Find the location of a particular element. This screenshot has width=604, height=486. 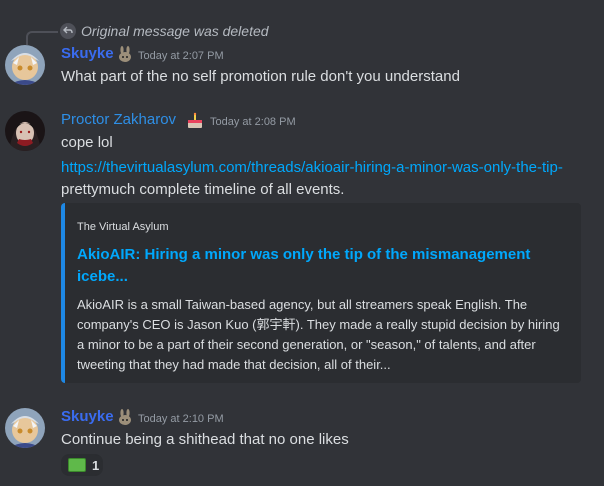

deleted-reply-notice: Original message was deleted is located at coordinates (175, 31).